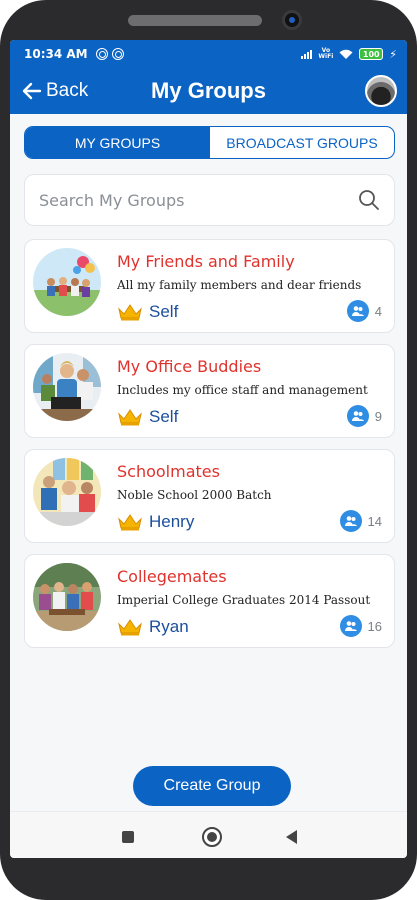  I want to click on signal-icon, so click(307, 54).